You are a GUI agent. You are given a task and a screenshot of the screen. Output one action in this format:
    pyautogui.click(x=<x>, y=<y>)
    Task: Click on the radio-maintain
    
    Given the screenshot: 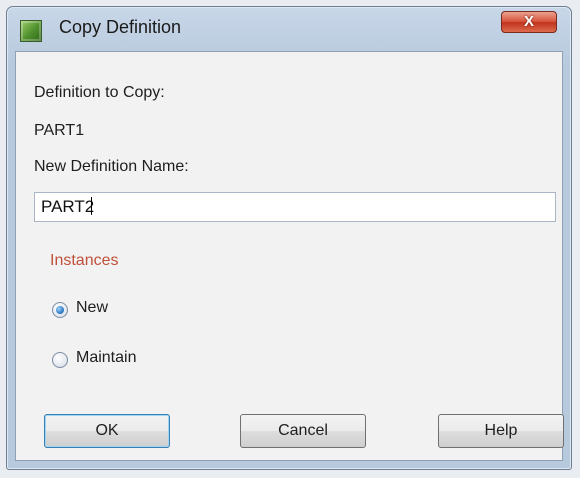 What is the action you would take?
    pyautogui.click(x=60, y=360)
    